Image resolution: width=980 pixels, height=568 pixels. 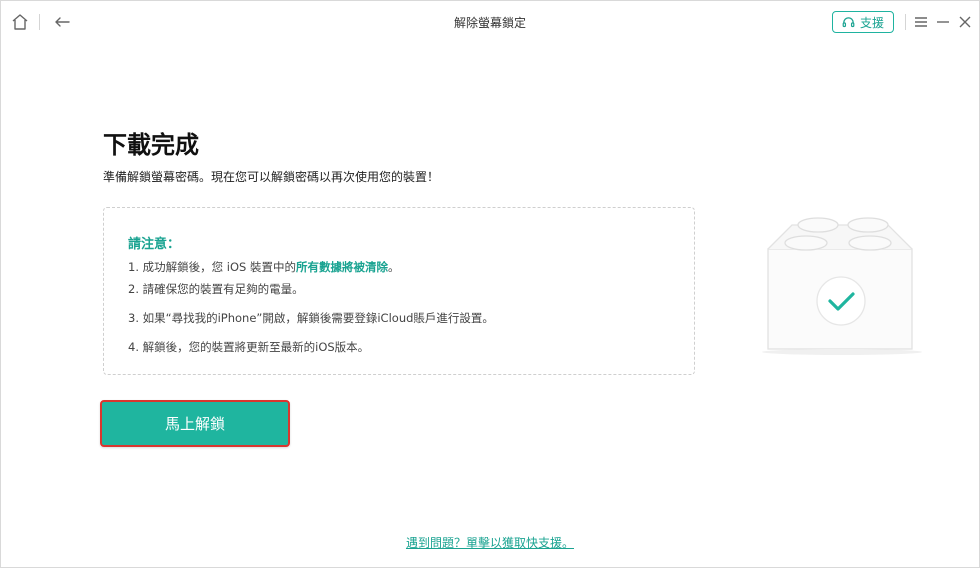 What do you see at coordinates (905, 22) in the screenshot?
I see `titlebar-divider` at bounding box center [905, 22].